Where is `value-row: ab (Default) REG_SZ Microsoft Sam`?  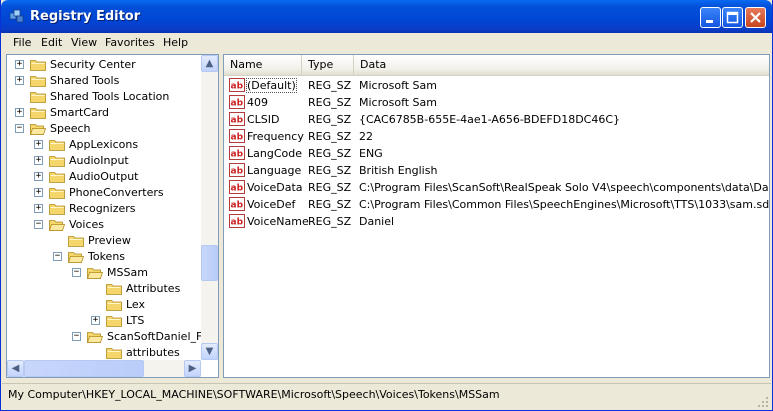 value-row: ab (Default) REG_SZ Microsoft Sam is located at coordinates (496, 85).